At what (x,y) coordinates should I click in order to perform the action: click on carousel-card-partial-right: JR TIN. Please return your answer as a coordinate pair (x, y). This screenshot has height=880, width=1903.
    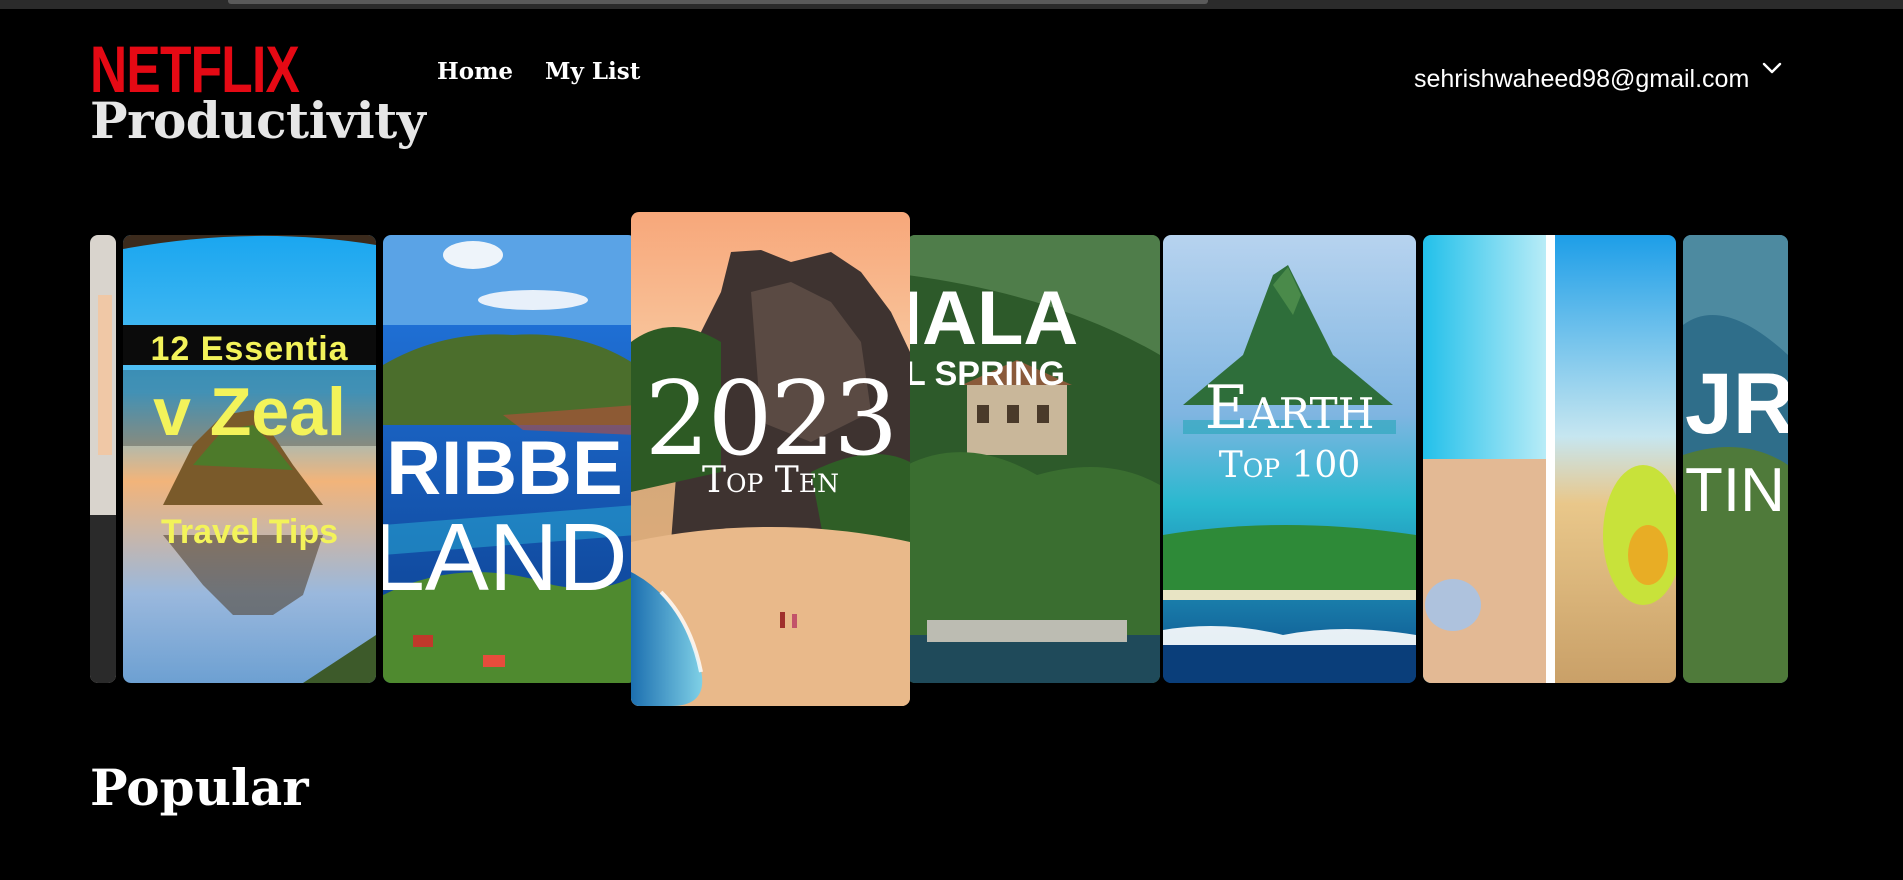
    Looking at the image, I should click on (1735, 459).